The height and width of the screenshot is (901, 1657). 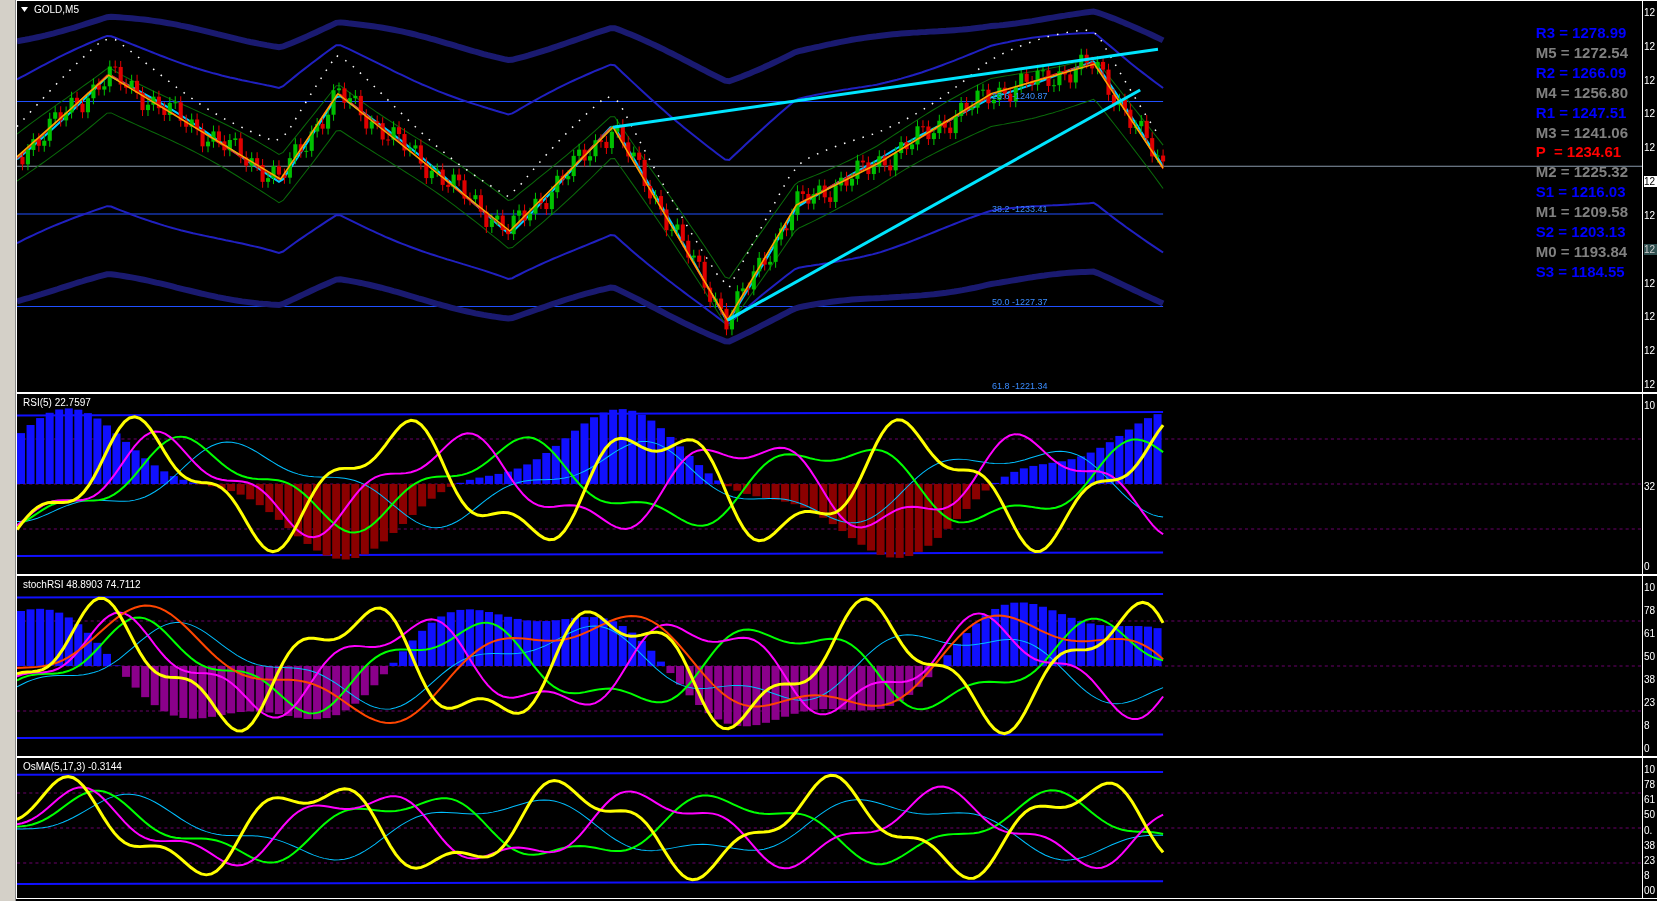 What do you see at coordinates (1581, 232) in the screenshot?
I see `pivot-level-label: S2 = 1203.13` at bounding box center [1581, 232].